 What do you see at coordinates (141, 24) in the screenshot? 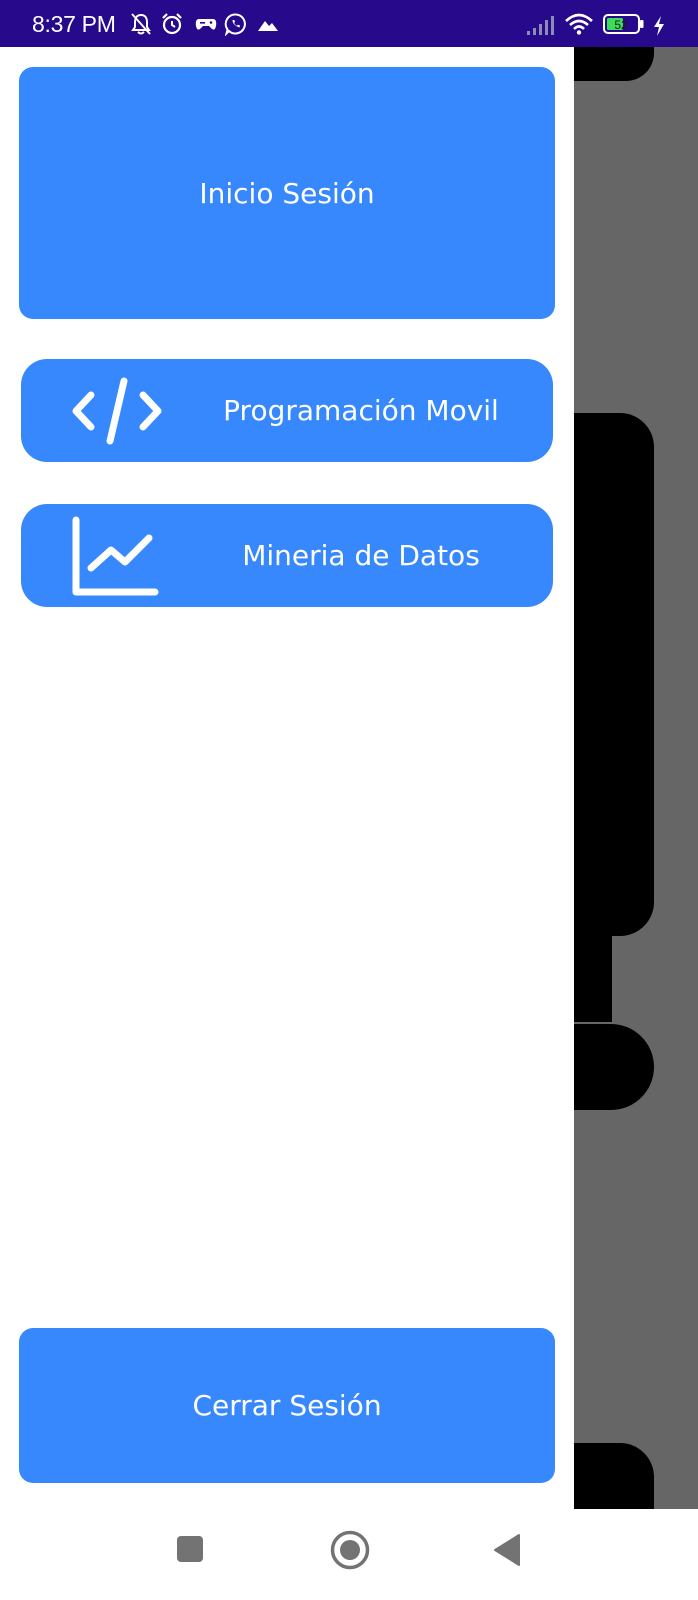
I see `mute-icon` at bounding box center [141, 24].